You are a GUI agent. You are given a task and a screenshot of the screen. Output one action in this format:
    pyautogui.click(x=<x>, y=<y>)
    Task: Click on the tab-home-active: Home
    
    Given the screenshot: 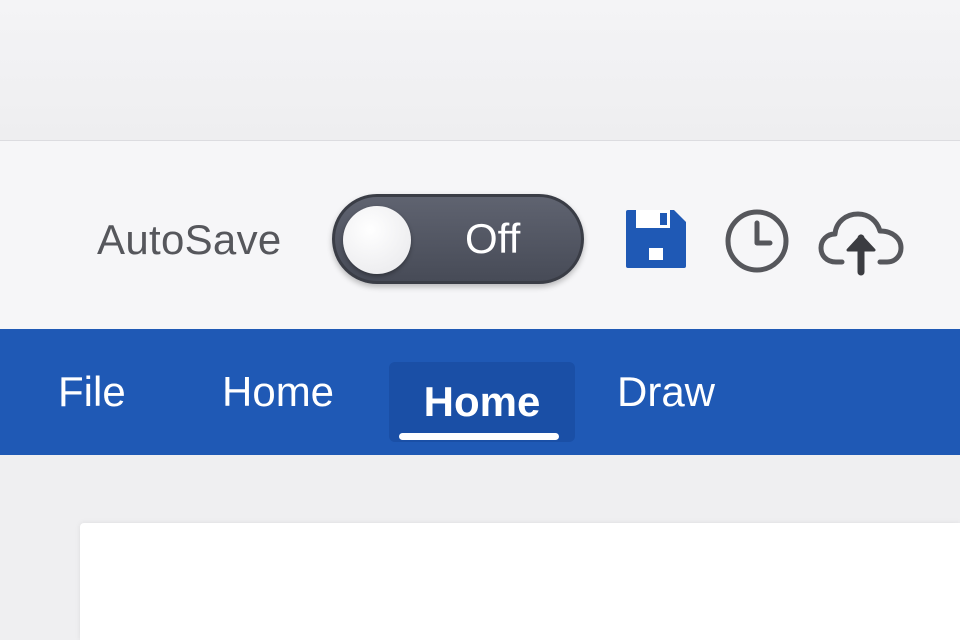 What is the action you would take?
    pyautogui.click(x=482, y=402)
    